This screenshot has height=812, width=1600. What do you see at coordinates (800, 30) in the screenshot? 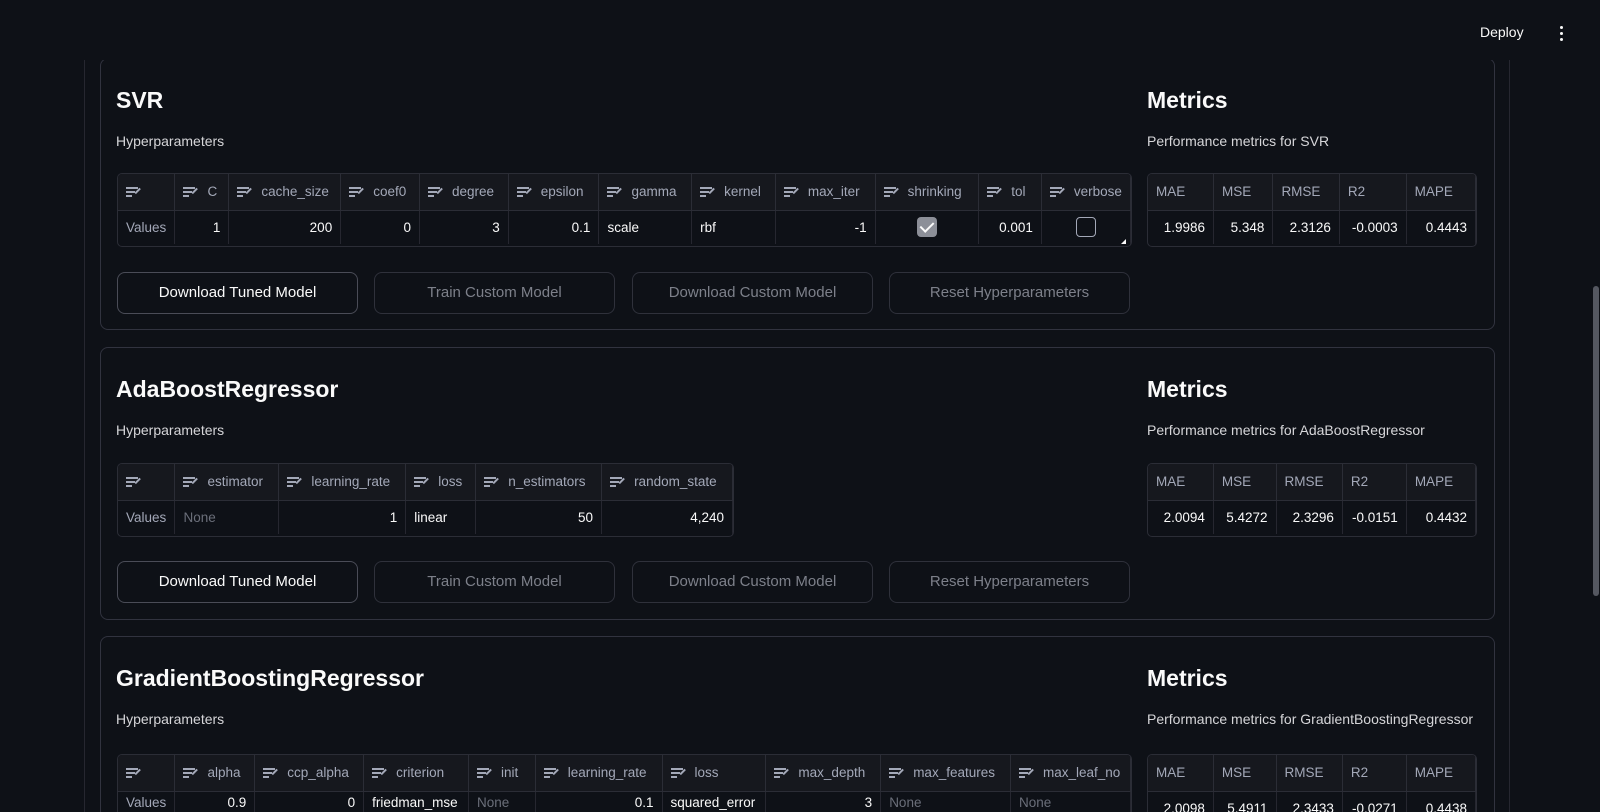
I see `app-header: Deploy` at bounding box center [800, 30].